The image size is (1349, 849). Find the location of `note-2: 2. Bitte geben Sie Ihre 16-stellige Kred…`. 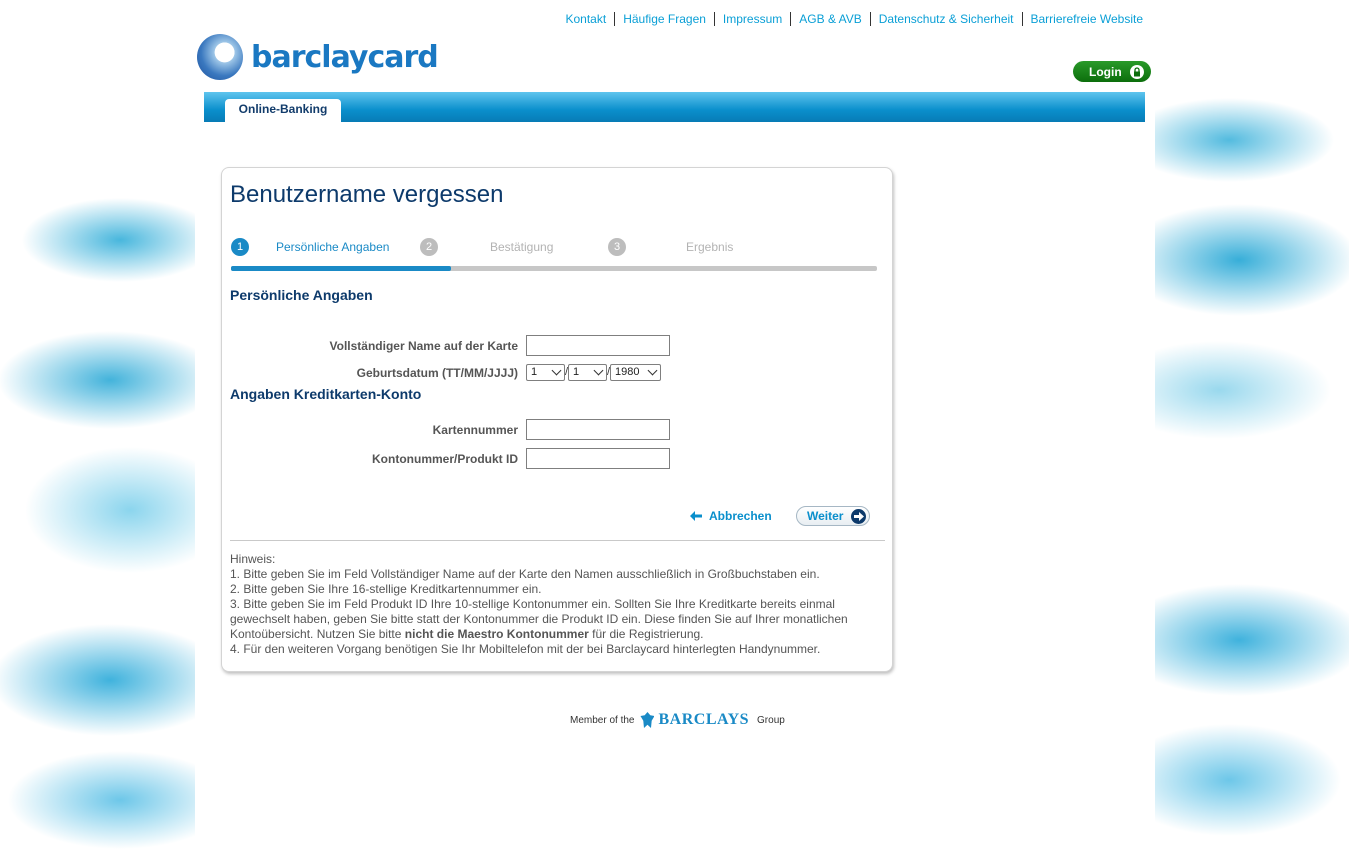

note-2: 2. Bitte geben Sie Ihre 16-stellige Kred… is located at coordinates (386, 589).